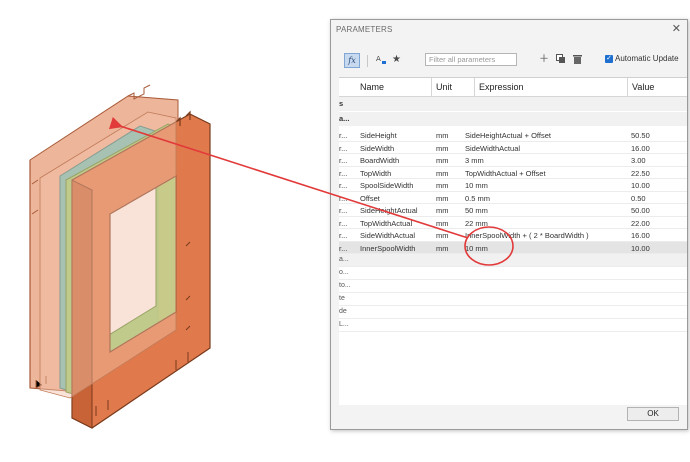  I want to click on table-row: r... InnerSpoolWidth mm 10 mm 10.00, so click(513, 247).